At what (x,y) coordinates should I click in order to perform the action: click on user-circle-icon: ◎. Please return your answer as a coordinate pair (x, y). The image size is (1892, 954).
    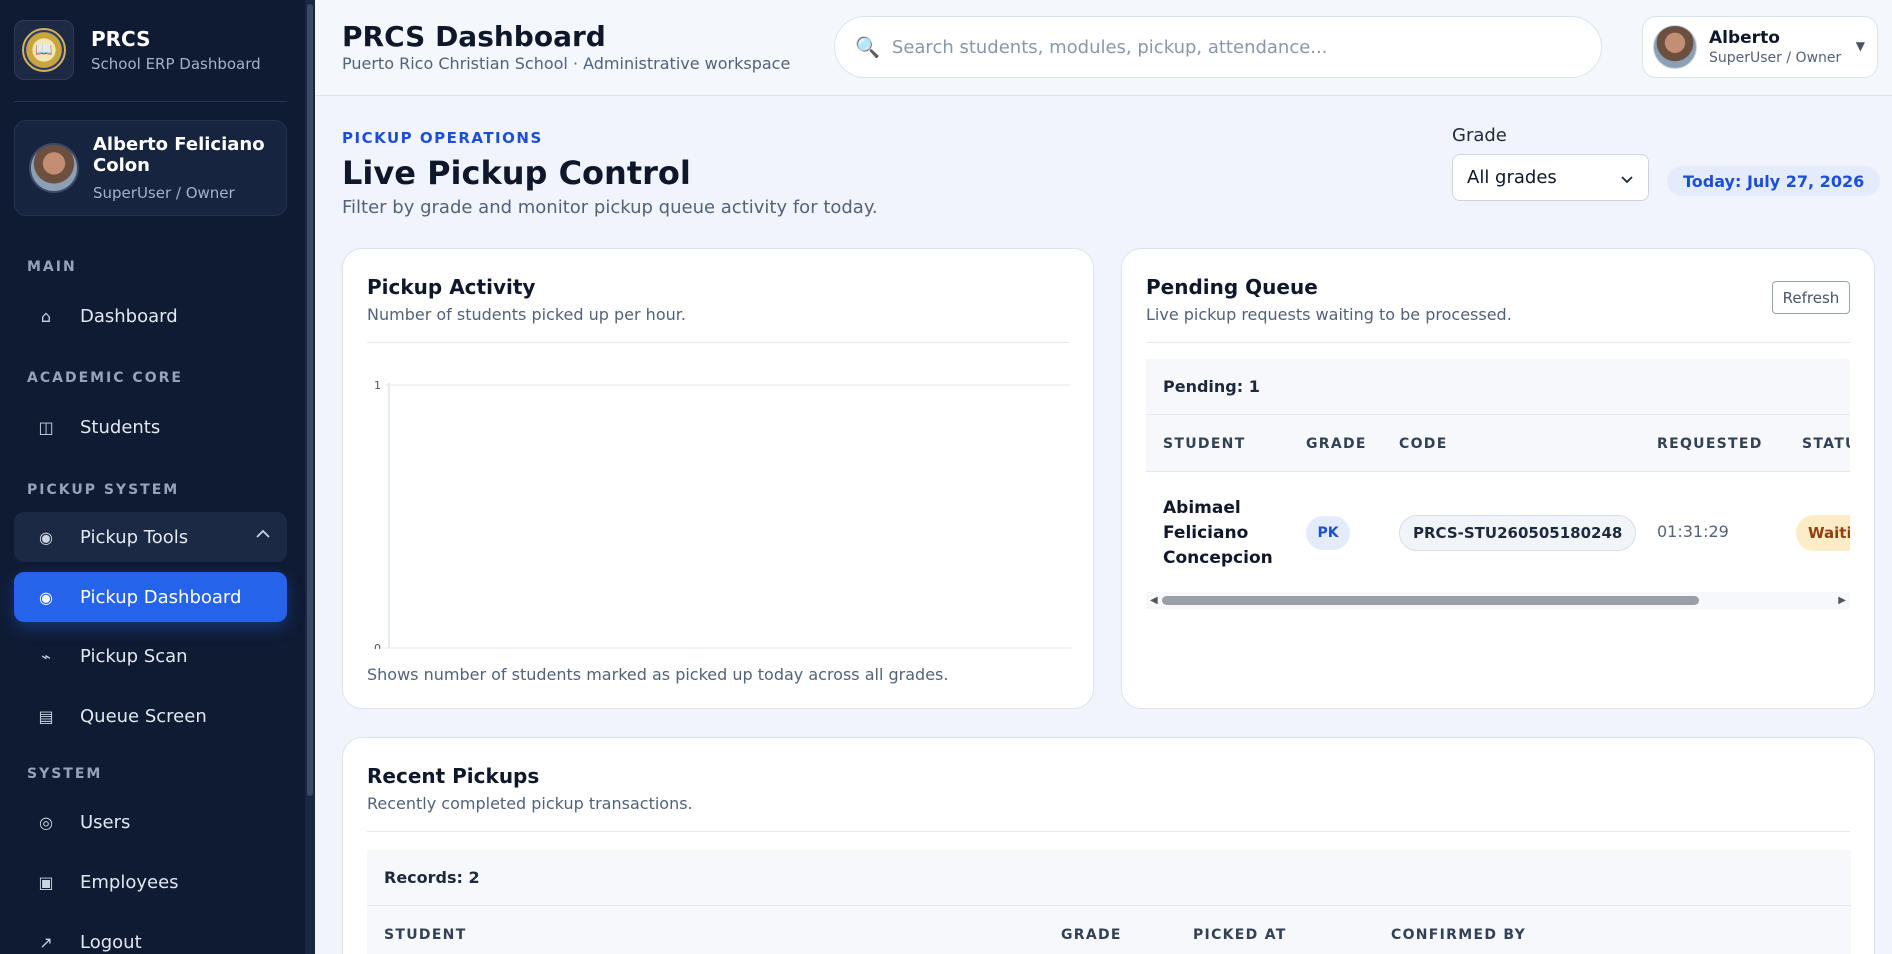
    Looking at the image, I should click on (46, 822).